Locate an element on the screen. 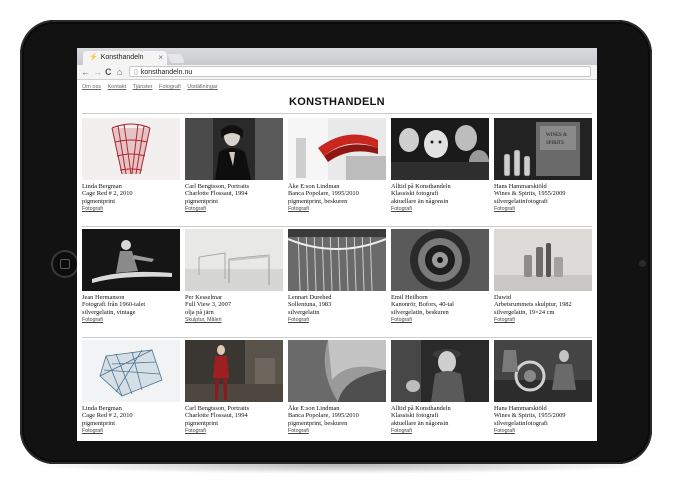 Image resolution: width=673 pixels, height=487 pixels. artwork-title: Charlotte Flossaut, 1994 is located at coordinates (216, 416).